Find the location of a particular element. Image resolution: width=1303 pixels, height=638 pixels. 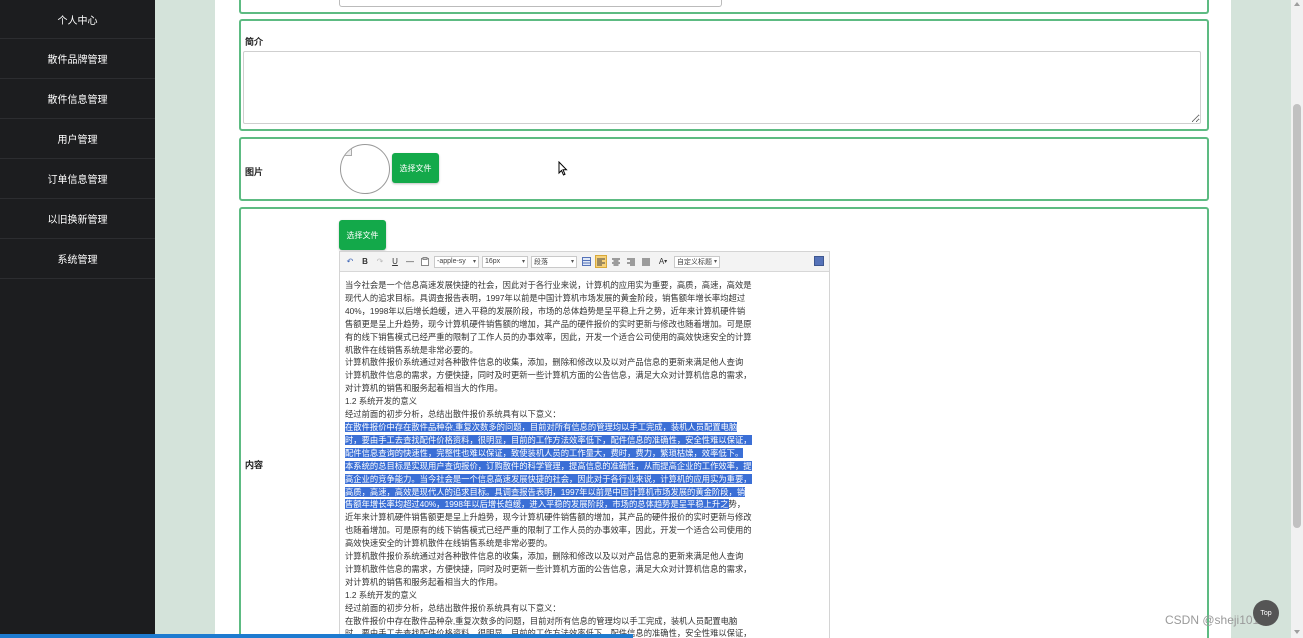

sidebar-item-label: 散件品牌管理 is located at coordinates (77, 60).